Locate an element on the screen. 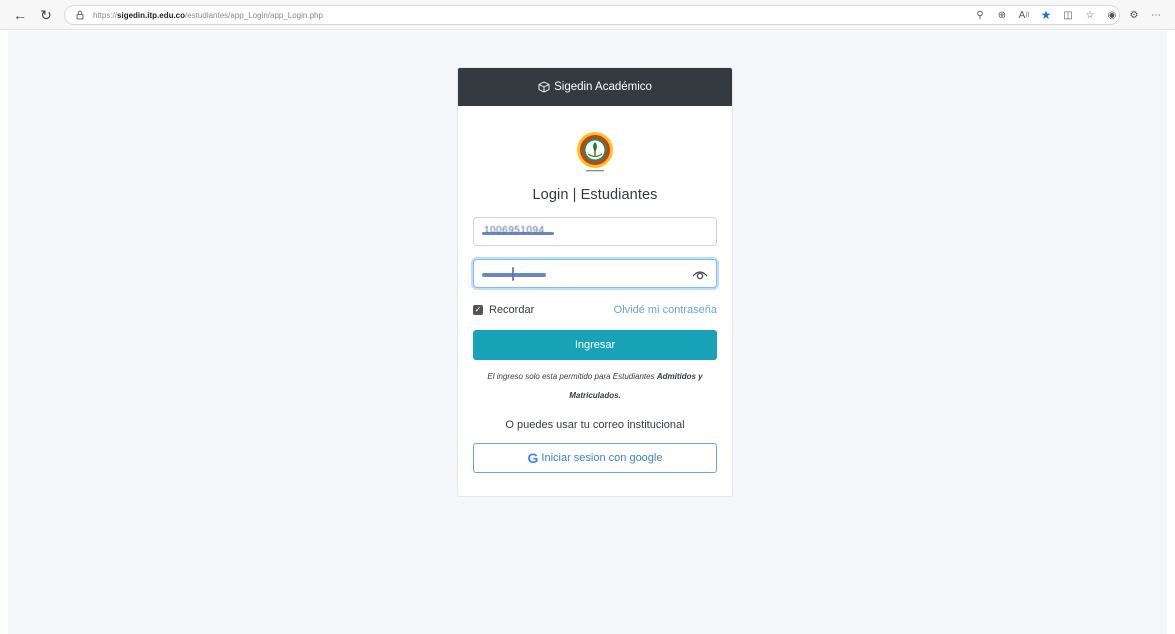  google-signin-button: G Iniciar sesion con google is located at coordinates (595, 458).